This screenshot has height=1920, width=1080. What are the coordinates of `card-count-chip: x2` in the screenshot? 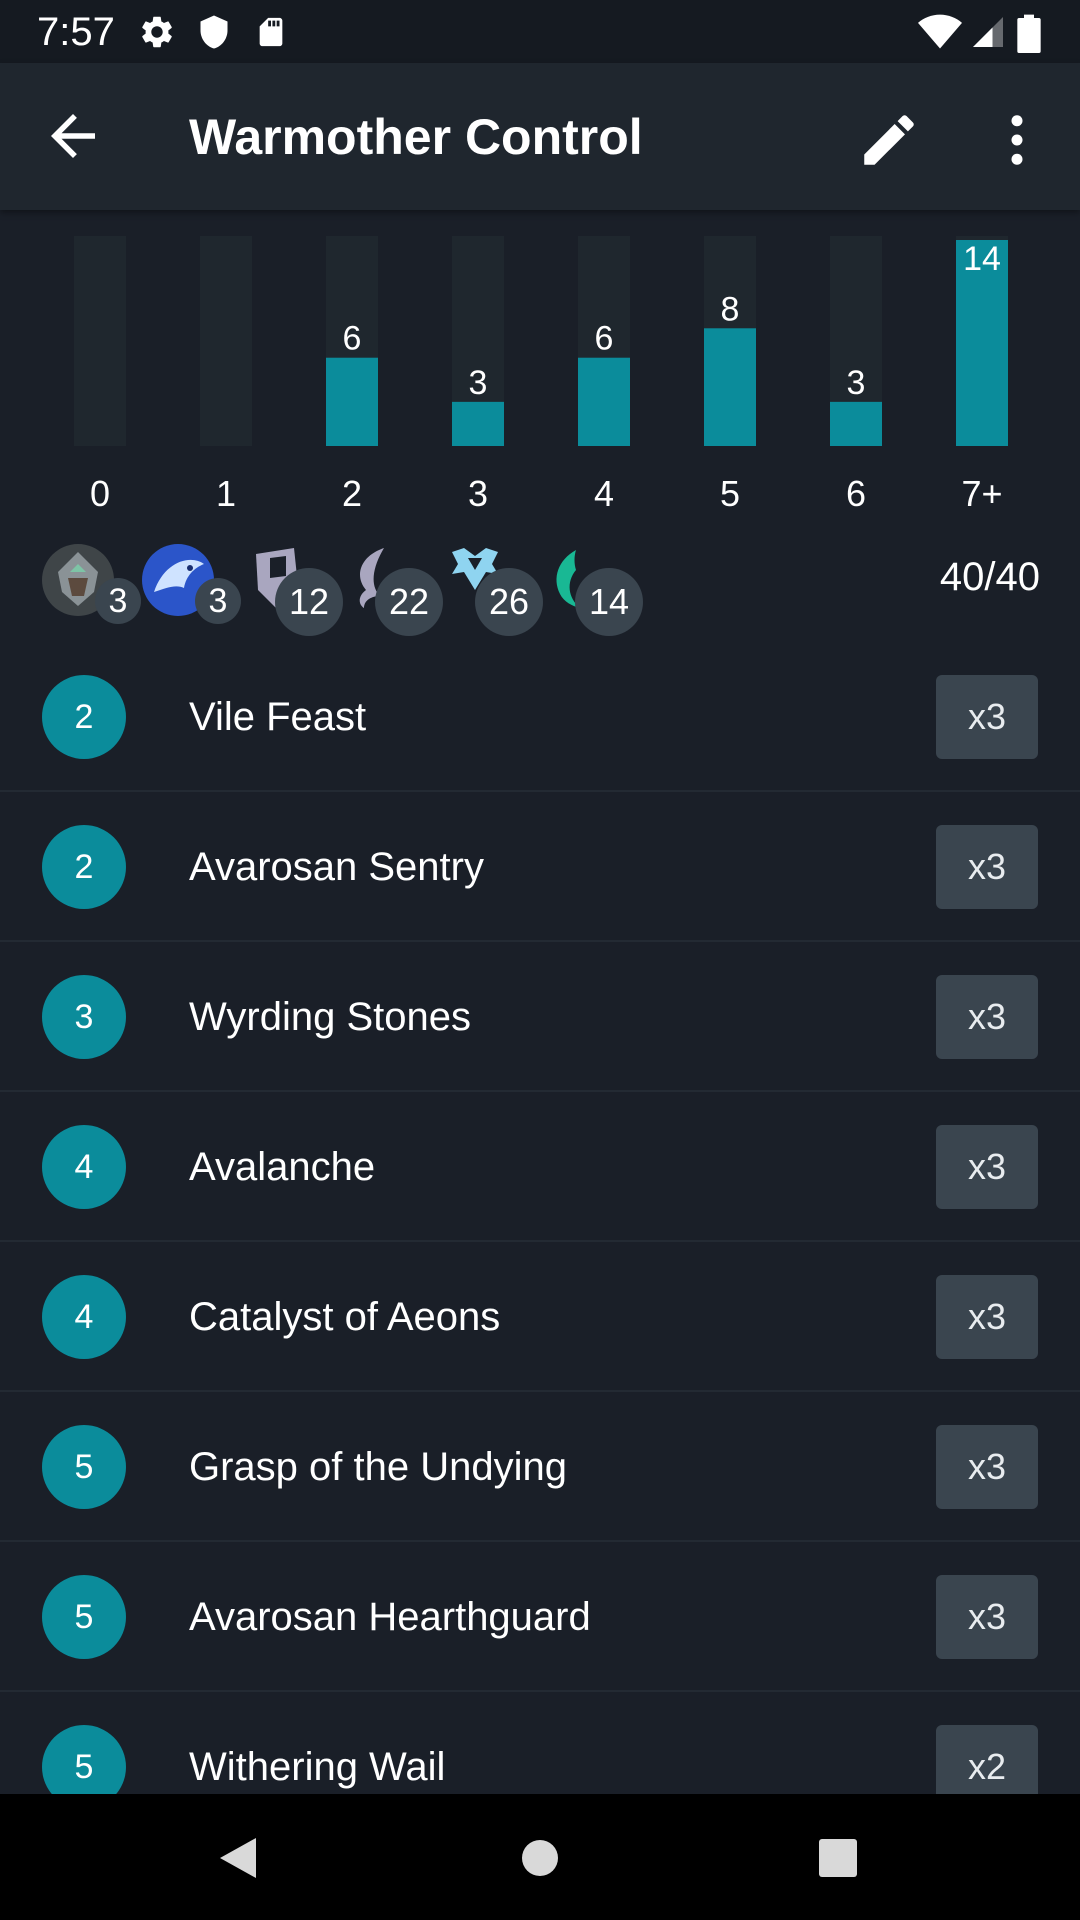 It's located at (987, 1759).